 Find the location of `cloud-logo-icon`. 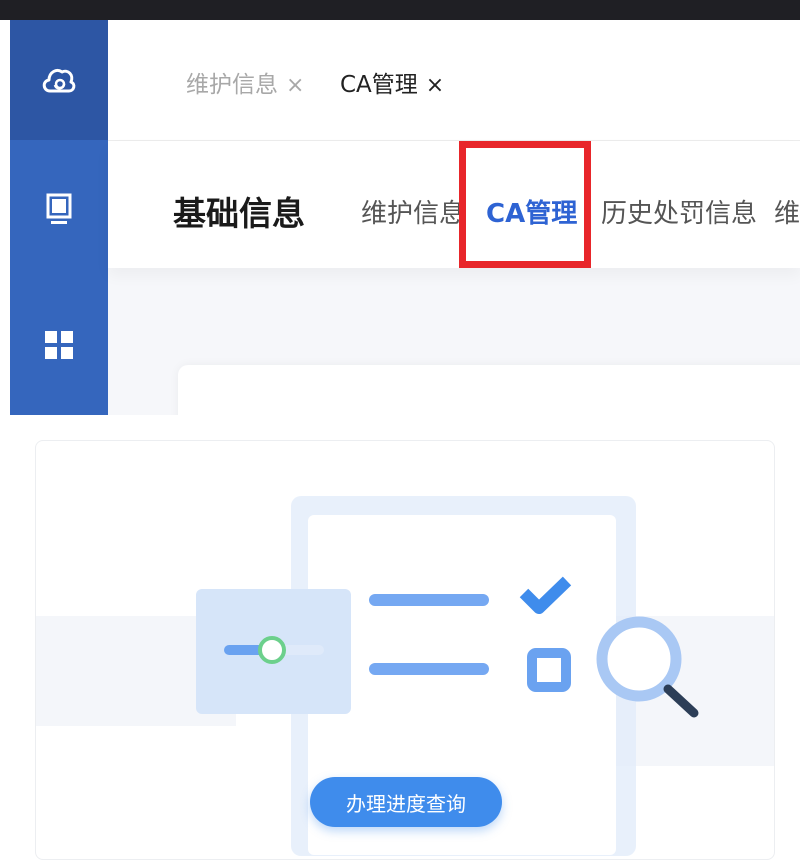

cloud-logo-icon is located at coordinates (59, 80).